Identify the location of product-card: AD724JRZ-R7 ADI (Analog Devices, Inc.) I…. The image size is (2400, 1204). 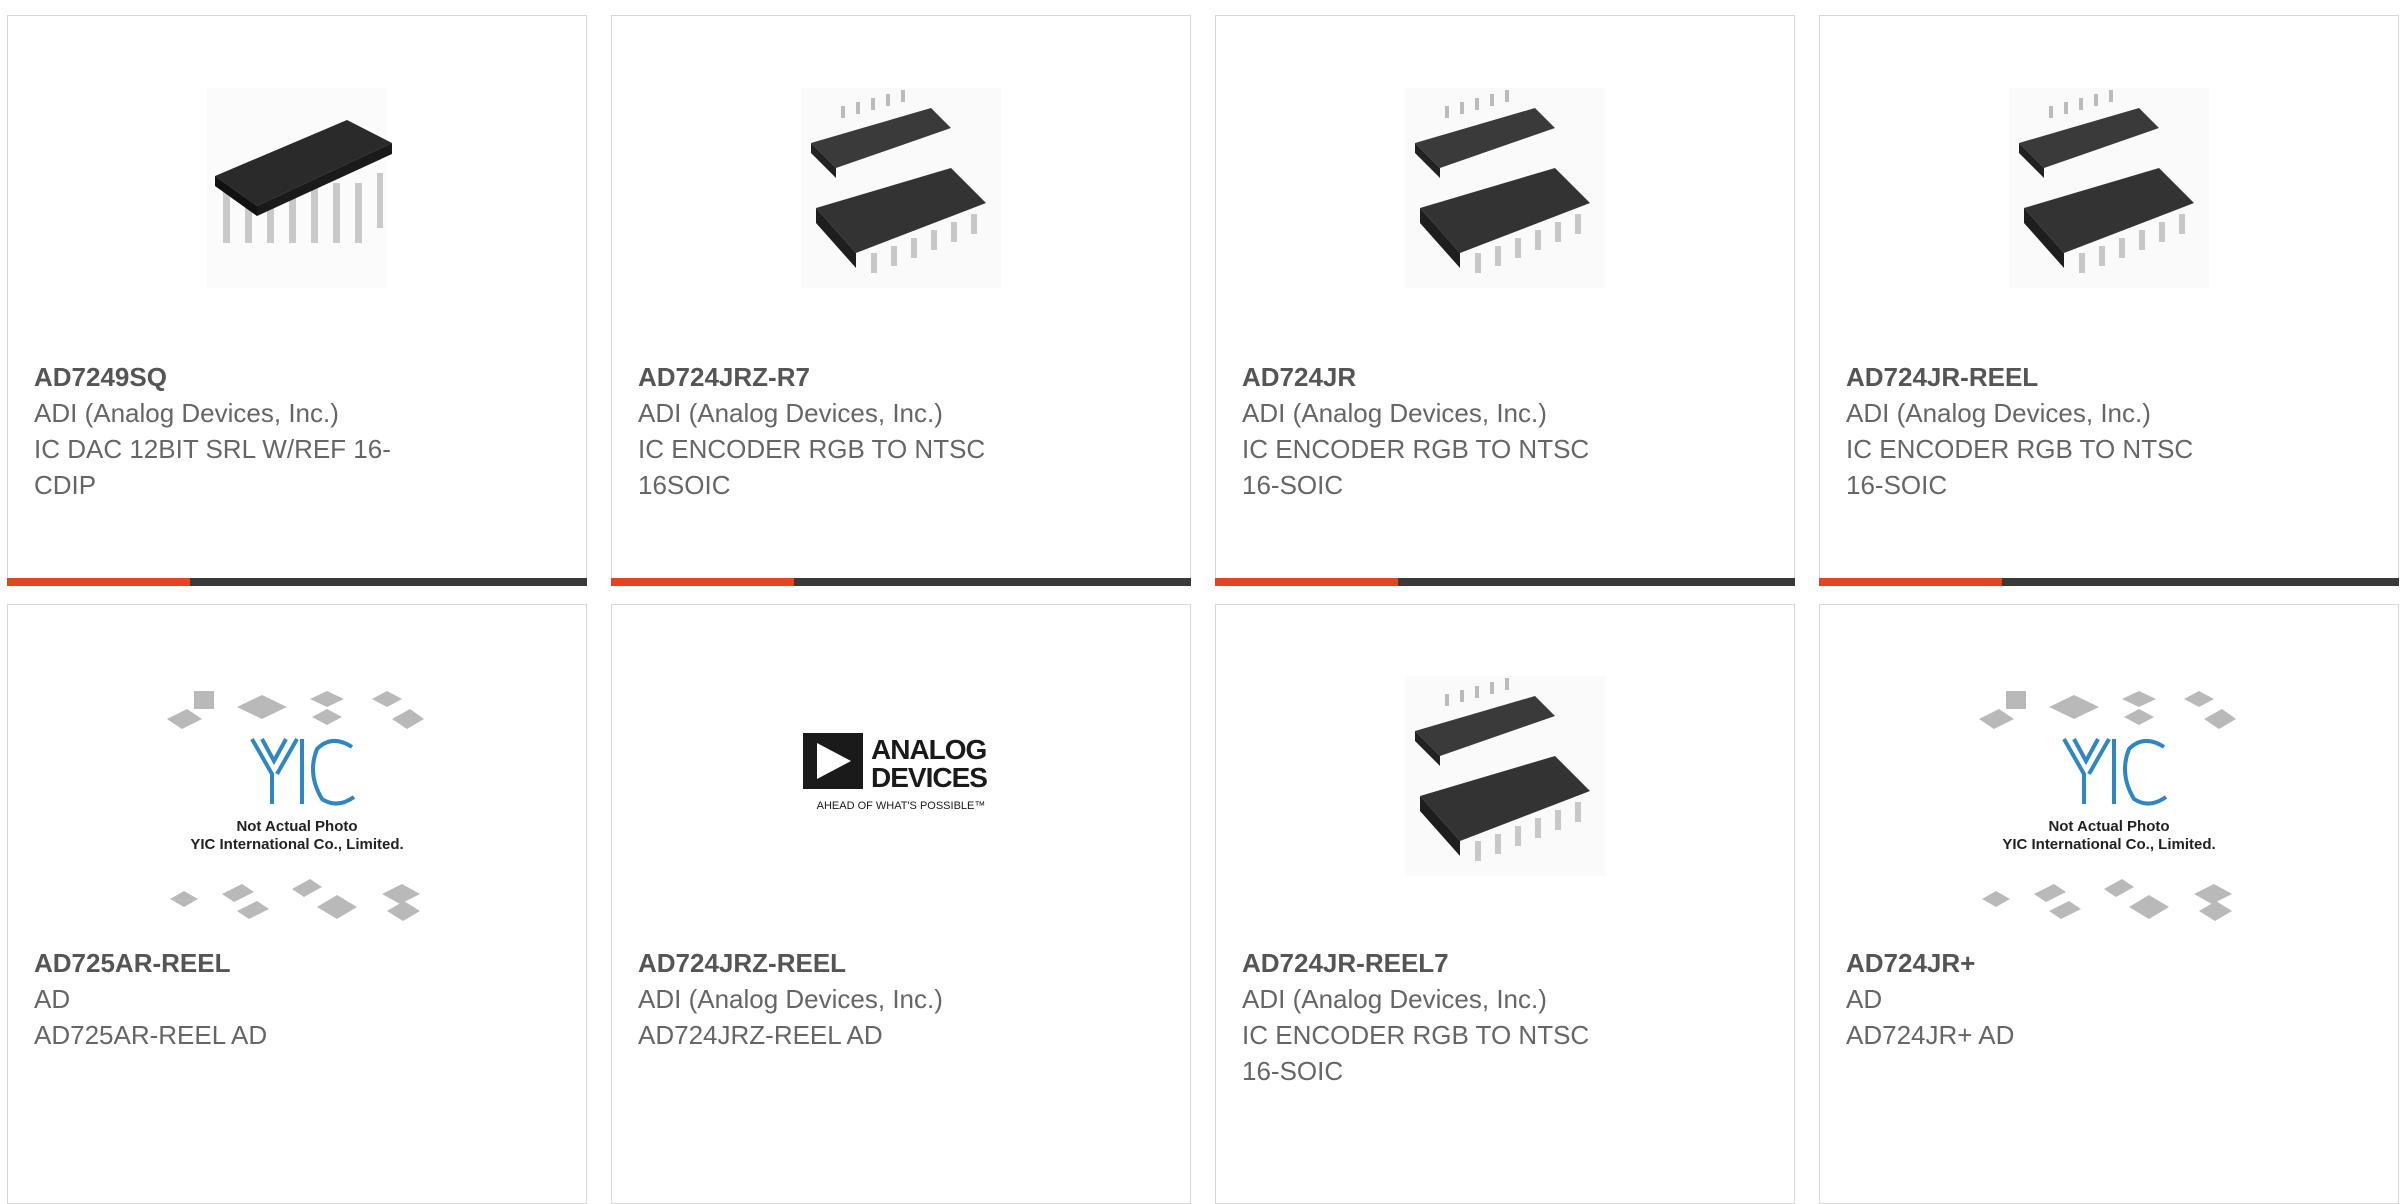
(901, 300).